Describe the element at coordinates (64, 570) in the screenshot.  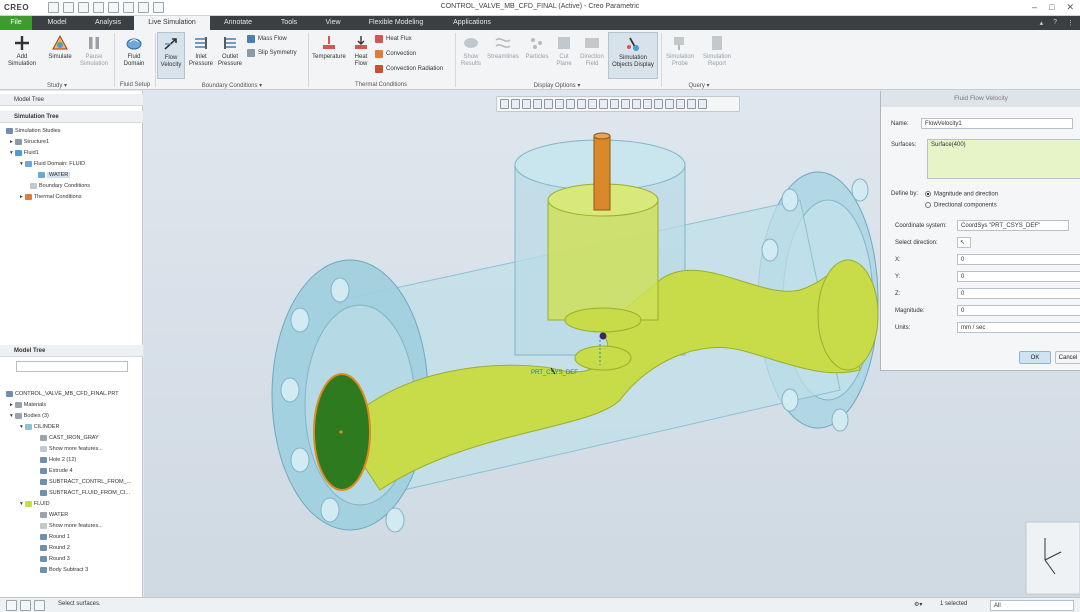
I see `tree-item: Body Subtract 3` at that location.